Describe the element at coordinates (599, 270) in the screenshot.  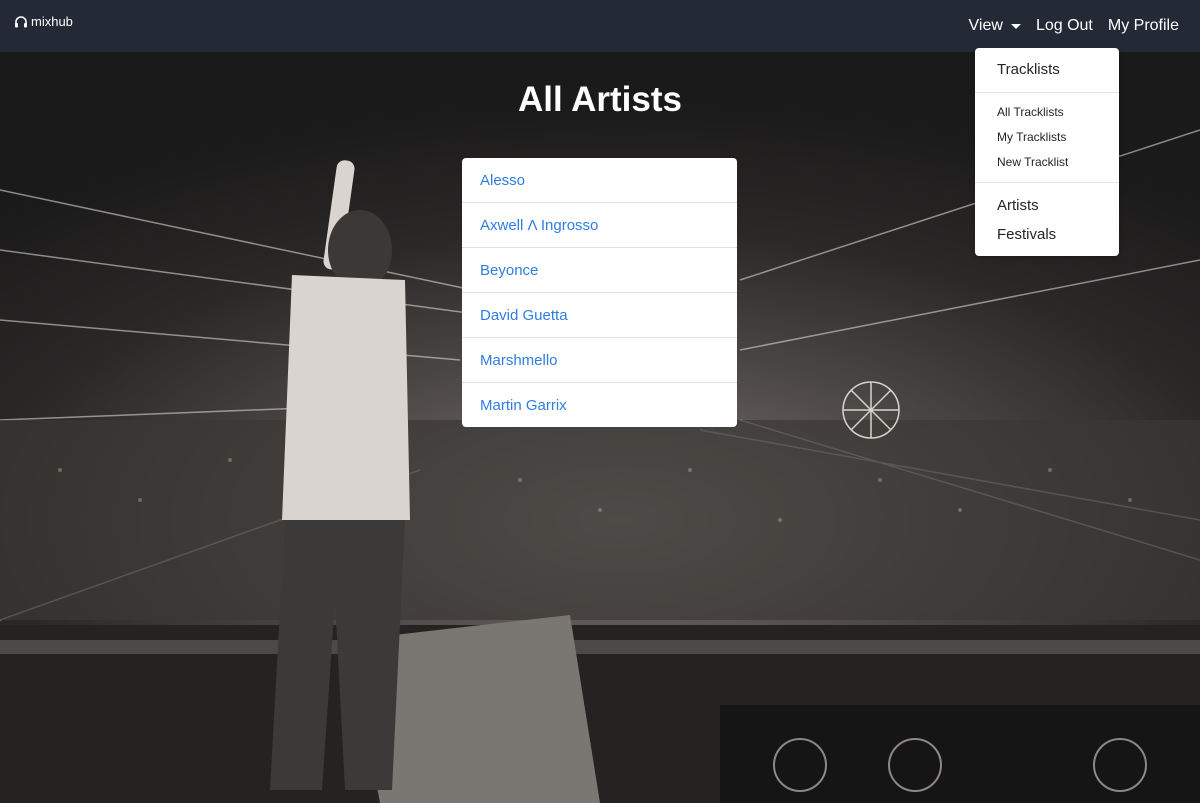
I see `artist-list-item: Beyonce` at that location.